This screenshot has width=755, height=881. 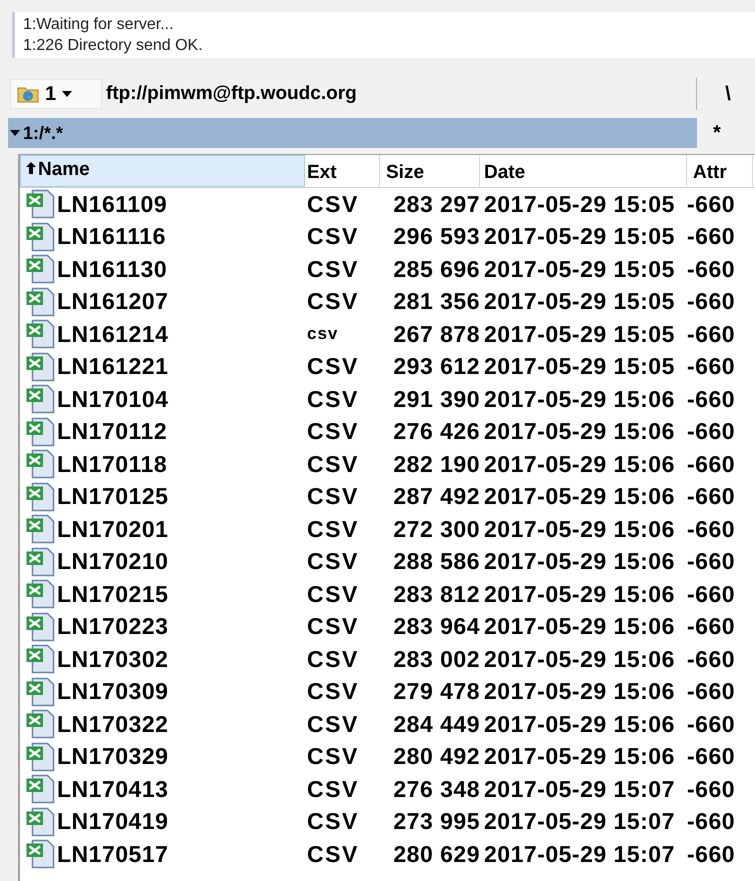 I want to click on file-size: 281 356, so click(x=436, y=302).